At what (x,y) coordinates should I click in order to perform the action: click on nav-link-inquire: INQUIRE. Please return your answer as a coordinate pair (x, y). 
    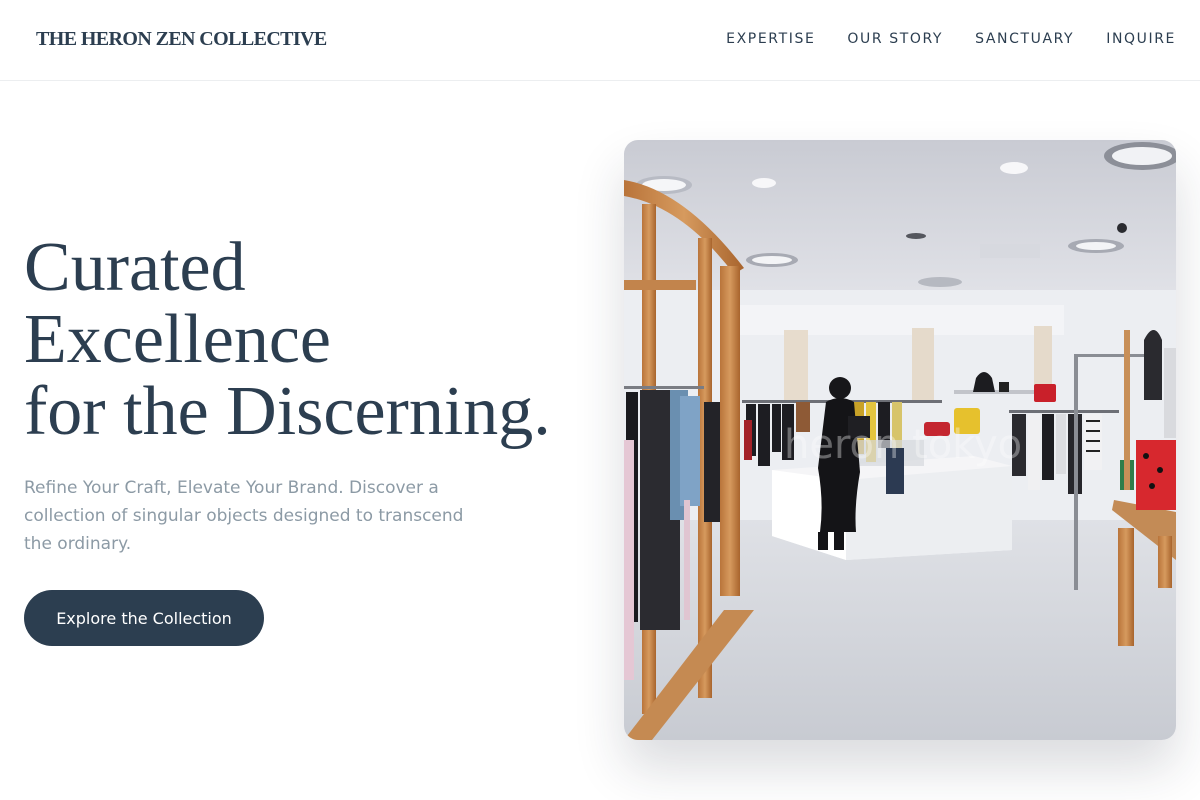
    Looking at the image, I should click on (1141, 39).